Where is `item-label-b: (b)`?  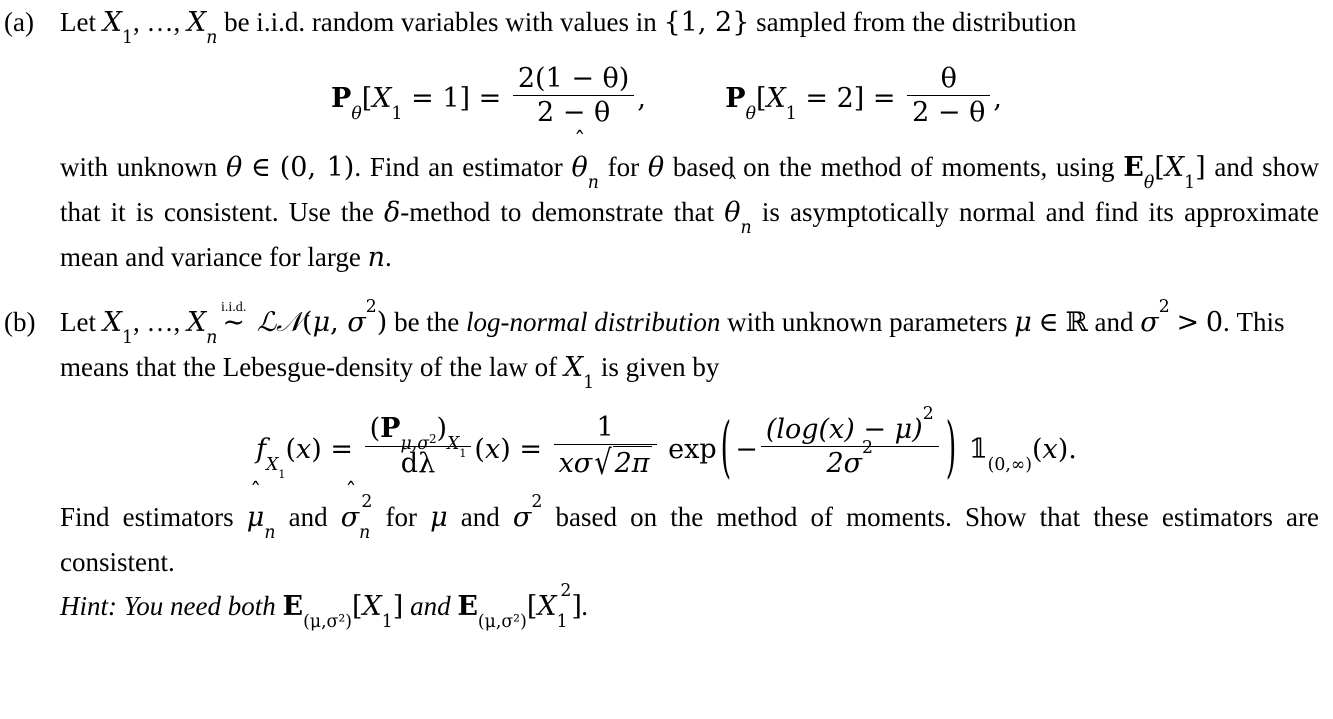
item-label-b: (b) is located at coordinates (20, 321).